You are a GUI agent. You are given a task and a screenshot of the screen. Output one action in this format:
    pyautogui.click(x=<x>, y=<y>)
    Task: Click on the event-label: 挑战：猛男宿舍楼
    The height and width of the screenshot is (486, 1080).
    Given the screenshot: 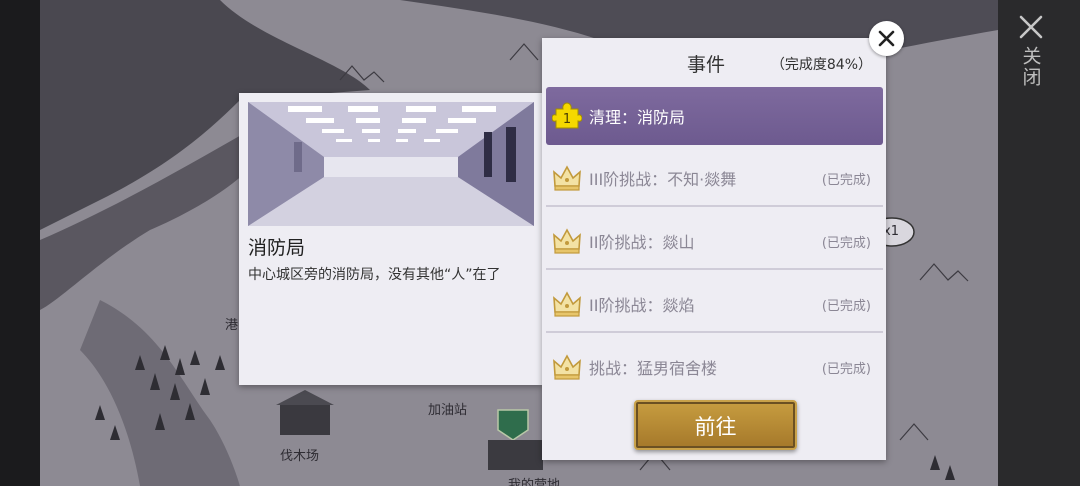 What is the action you would take?
    pyautogui.click(x=653, y=368)
    